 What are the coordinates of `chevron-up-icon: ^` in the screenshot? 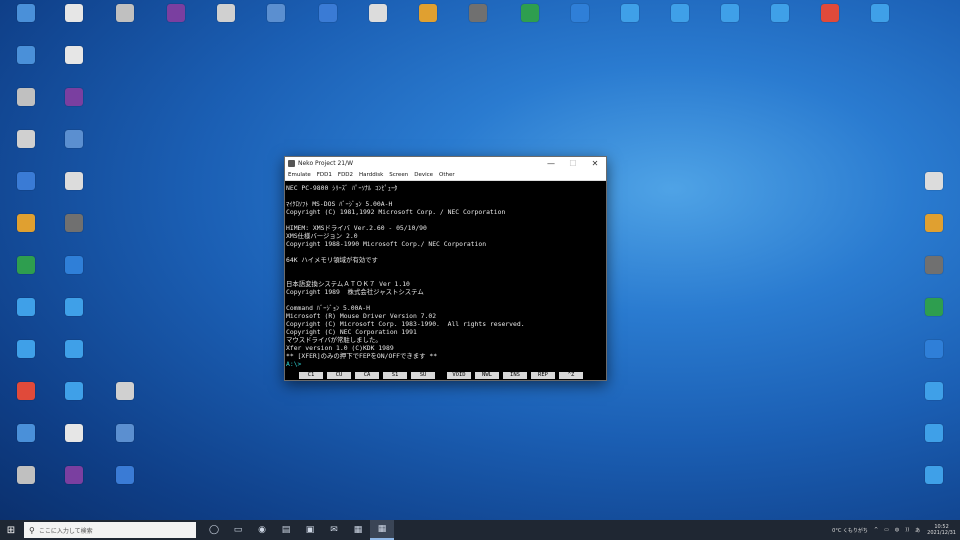 It's located at (876, 530).